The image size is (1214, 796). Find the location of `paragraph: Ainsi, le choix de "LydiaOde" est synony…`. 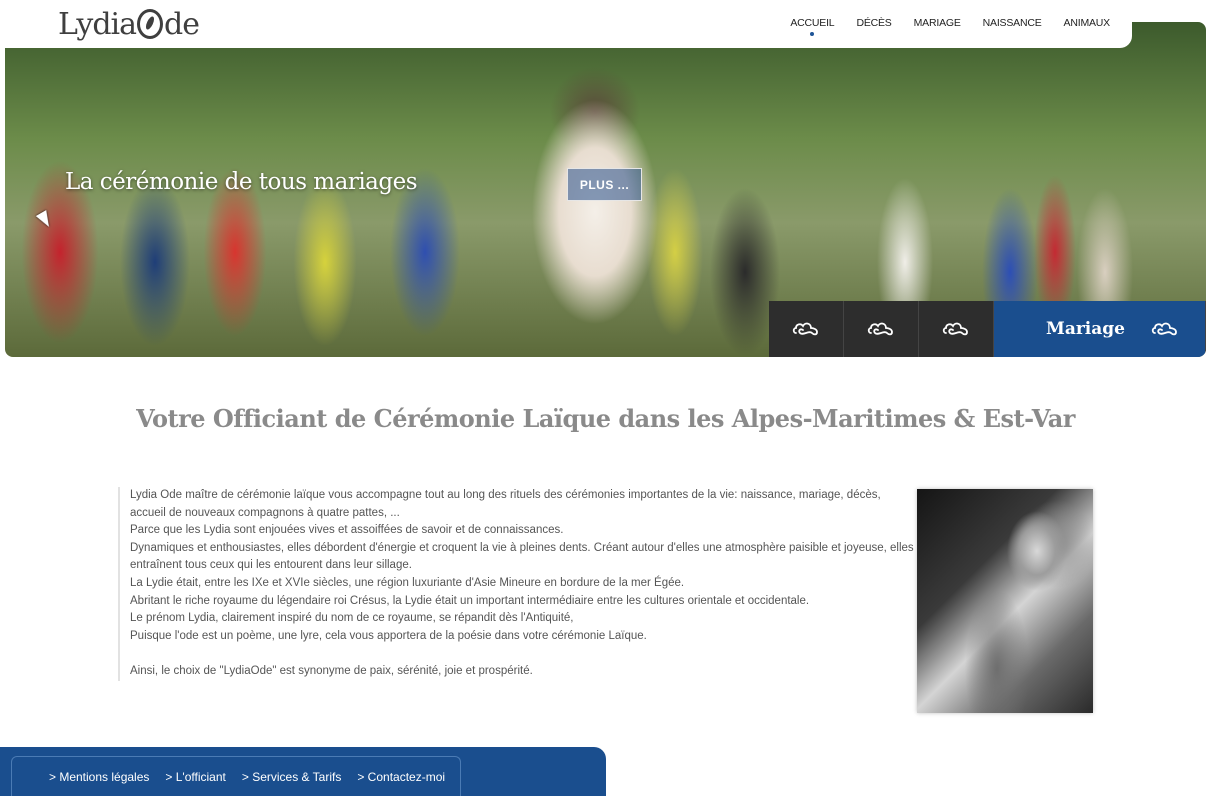

paragraph: Ainsi, le choix de "LydiaOde" est synony… is located at coordinates (331, 670).